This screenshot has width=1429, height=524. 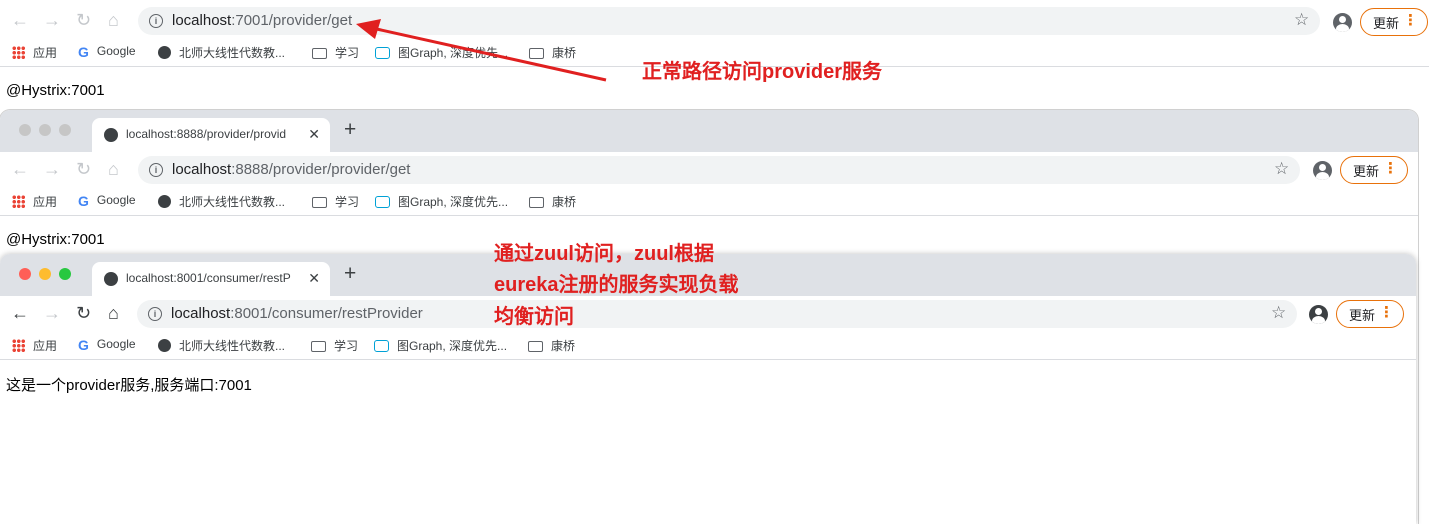 What do you see at coordinates (616, 285) in the screenshot?
I see `annotation-zuul-line2: eureka注册的服务实现负载` at bounding box center [616, 285].